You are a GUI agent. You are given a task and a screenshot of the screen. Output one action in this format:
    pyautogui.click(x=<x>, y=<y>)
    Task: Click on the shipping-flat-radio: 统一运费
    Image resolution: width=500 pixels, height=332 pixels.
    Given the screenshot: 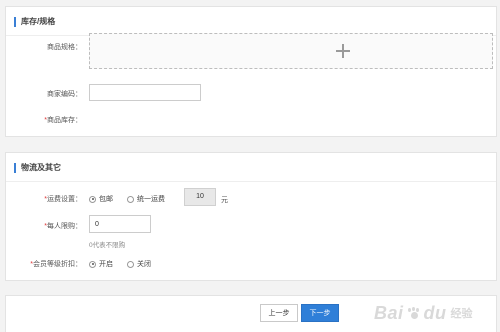 What is the action you would take?
    pyautogui.click(x=146, y=199)
    